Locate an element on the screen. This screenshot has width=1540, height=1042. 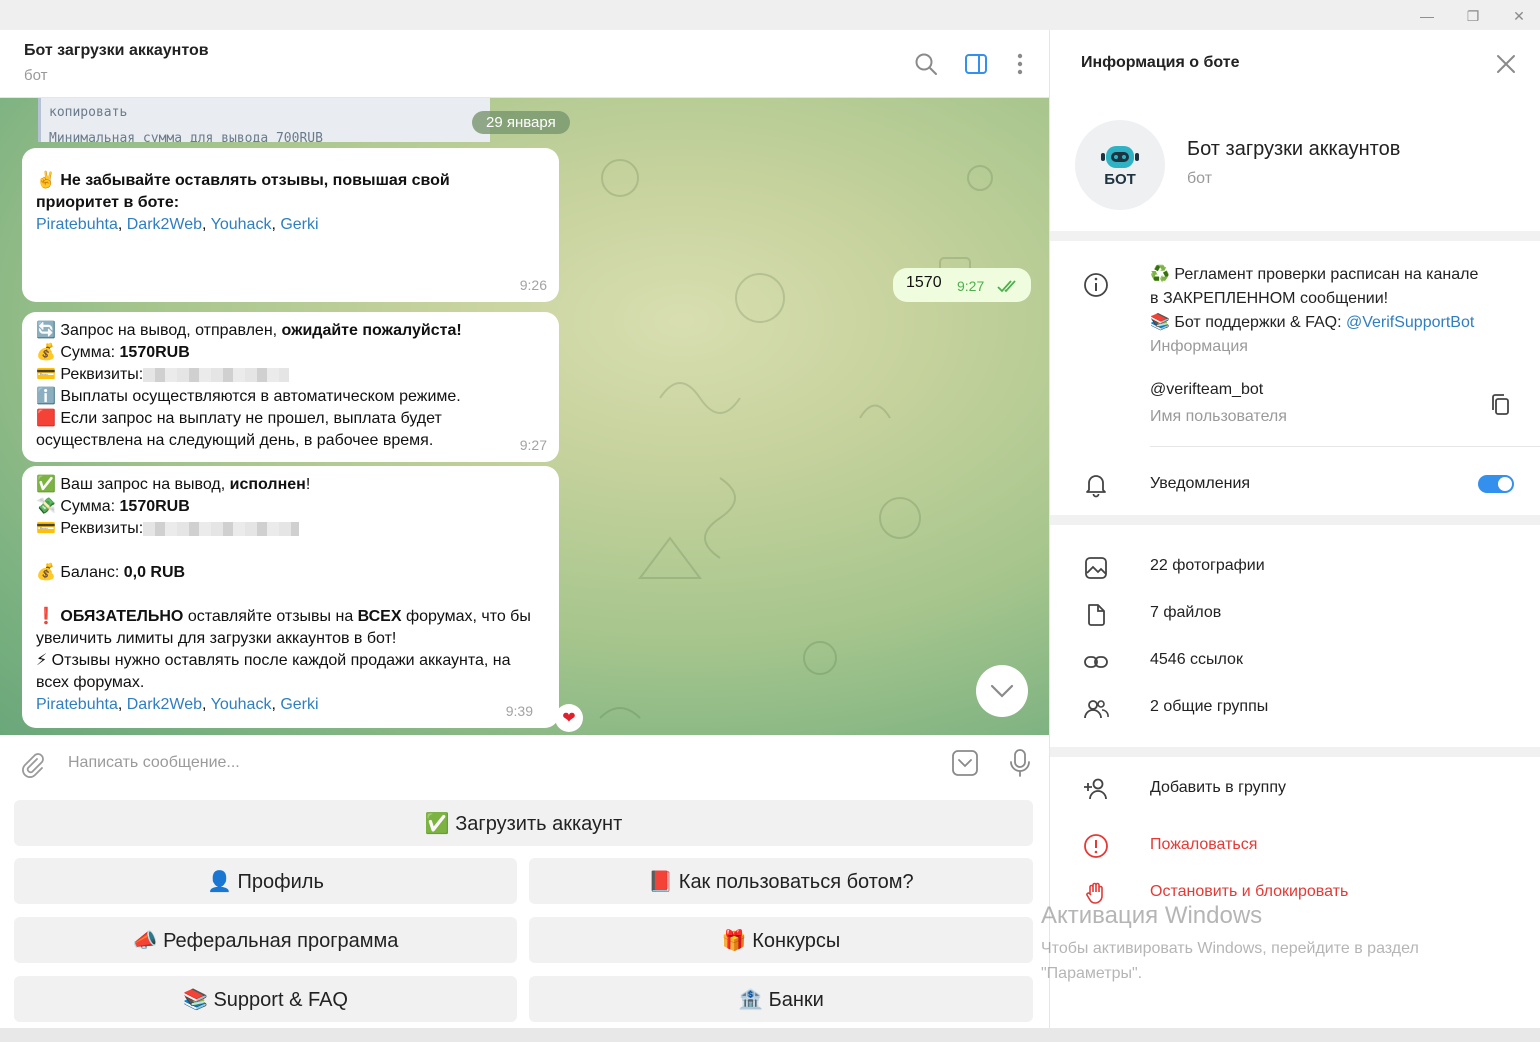
groups-icon is located at coordinates (1096, 709).